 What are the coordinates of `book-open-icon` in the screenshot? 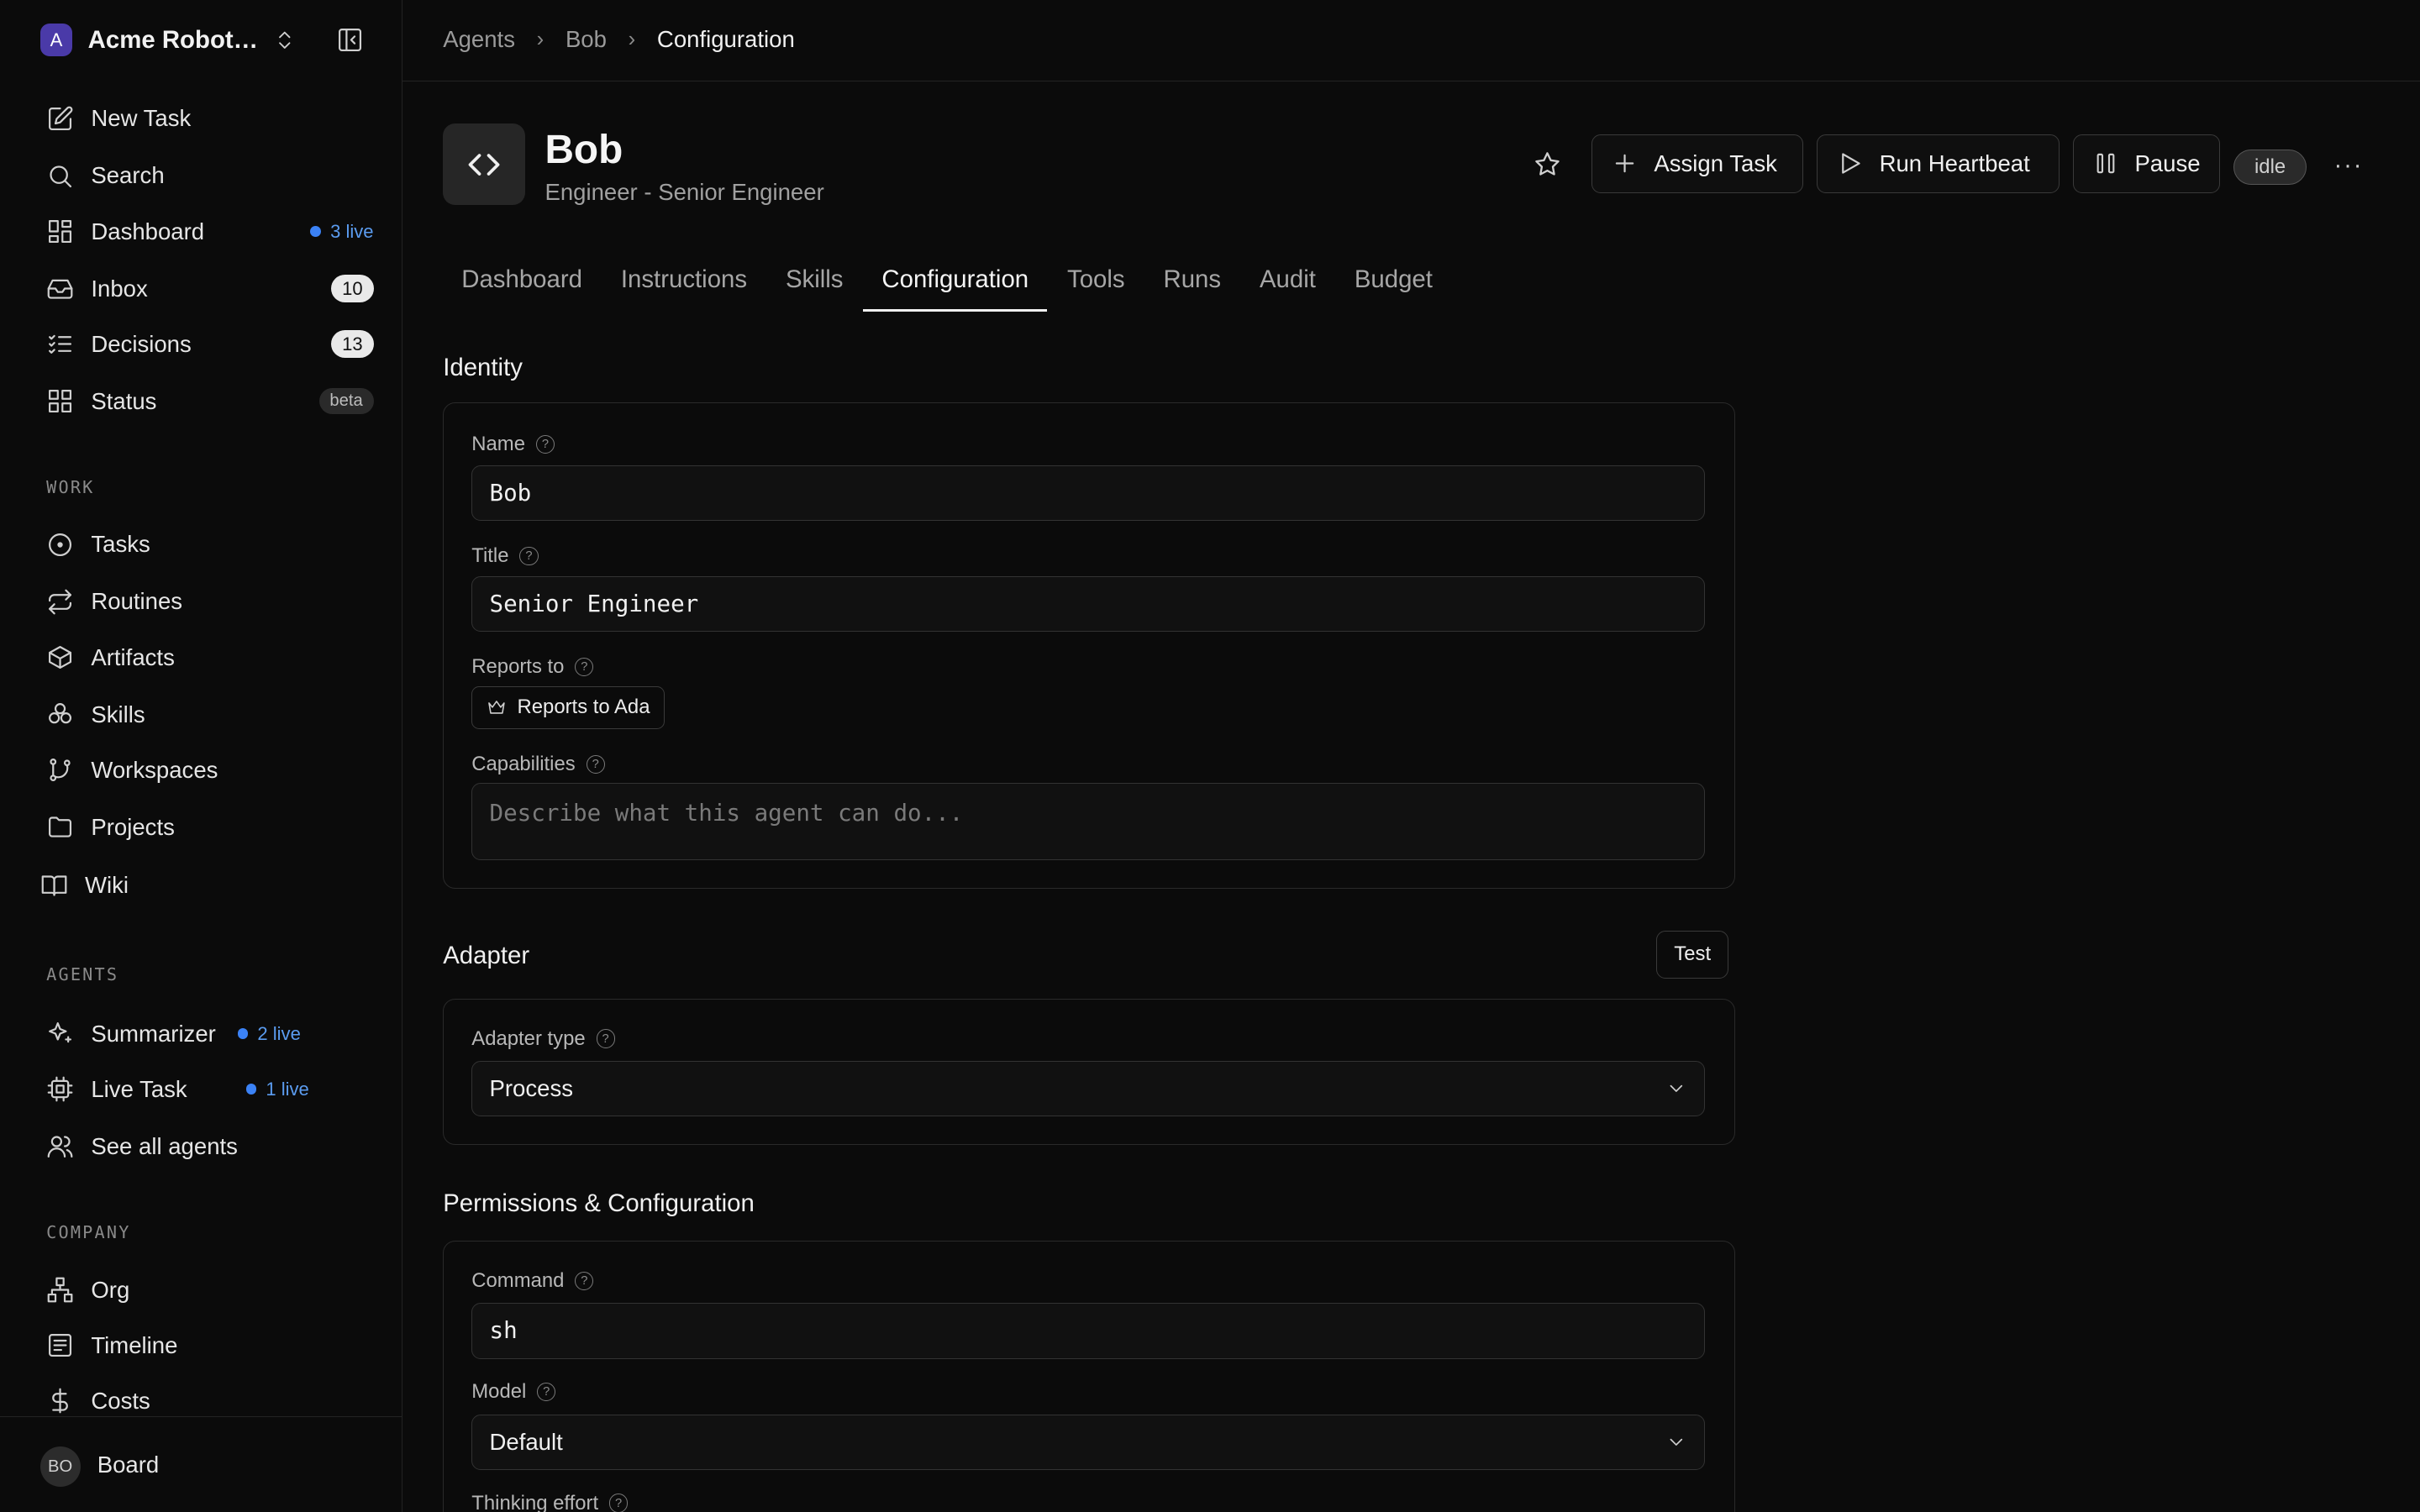 It's located at (54, 885).